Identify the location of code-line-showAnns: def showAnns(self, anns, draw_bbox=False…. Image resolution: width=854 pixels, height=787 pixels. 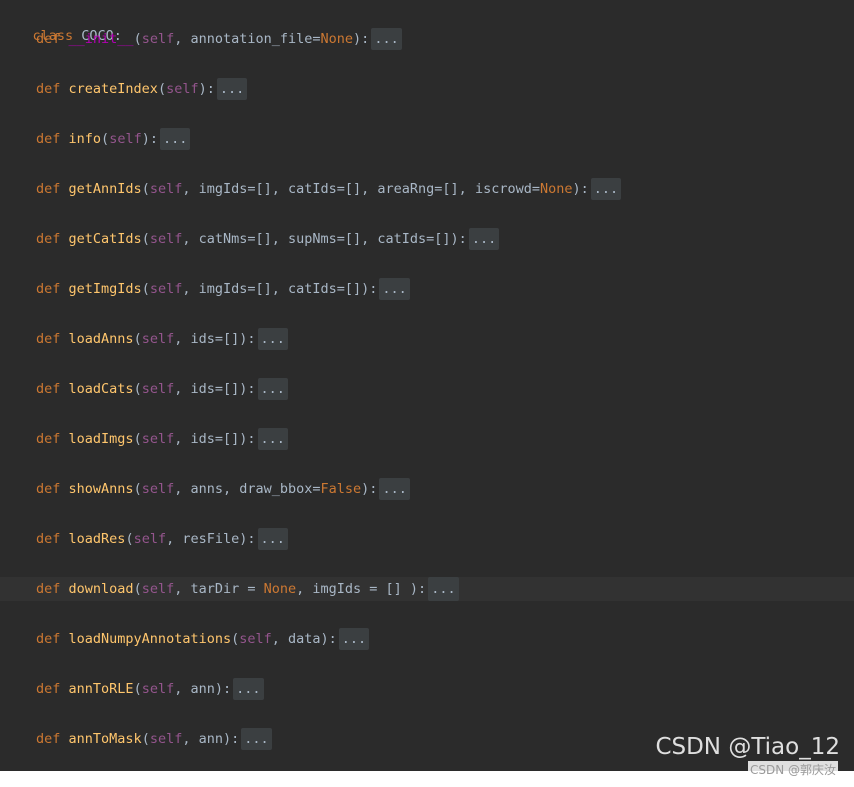
(427, 489).